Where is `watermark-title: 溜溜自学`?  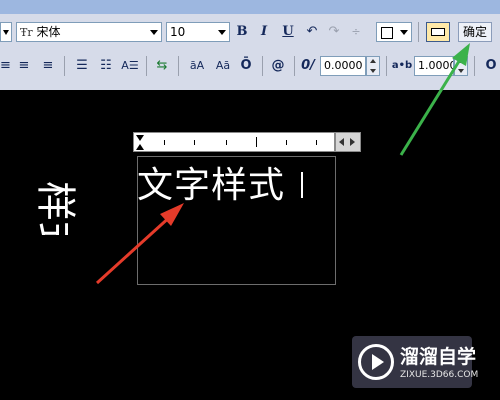
watermark-title: 溜溜自学 is located at coordinates (438, 357).